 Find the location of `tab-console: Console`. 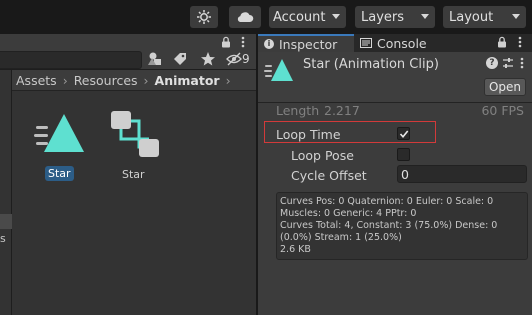

tab-console: Console is located at coordinates (397, 43).